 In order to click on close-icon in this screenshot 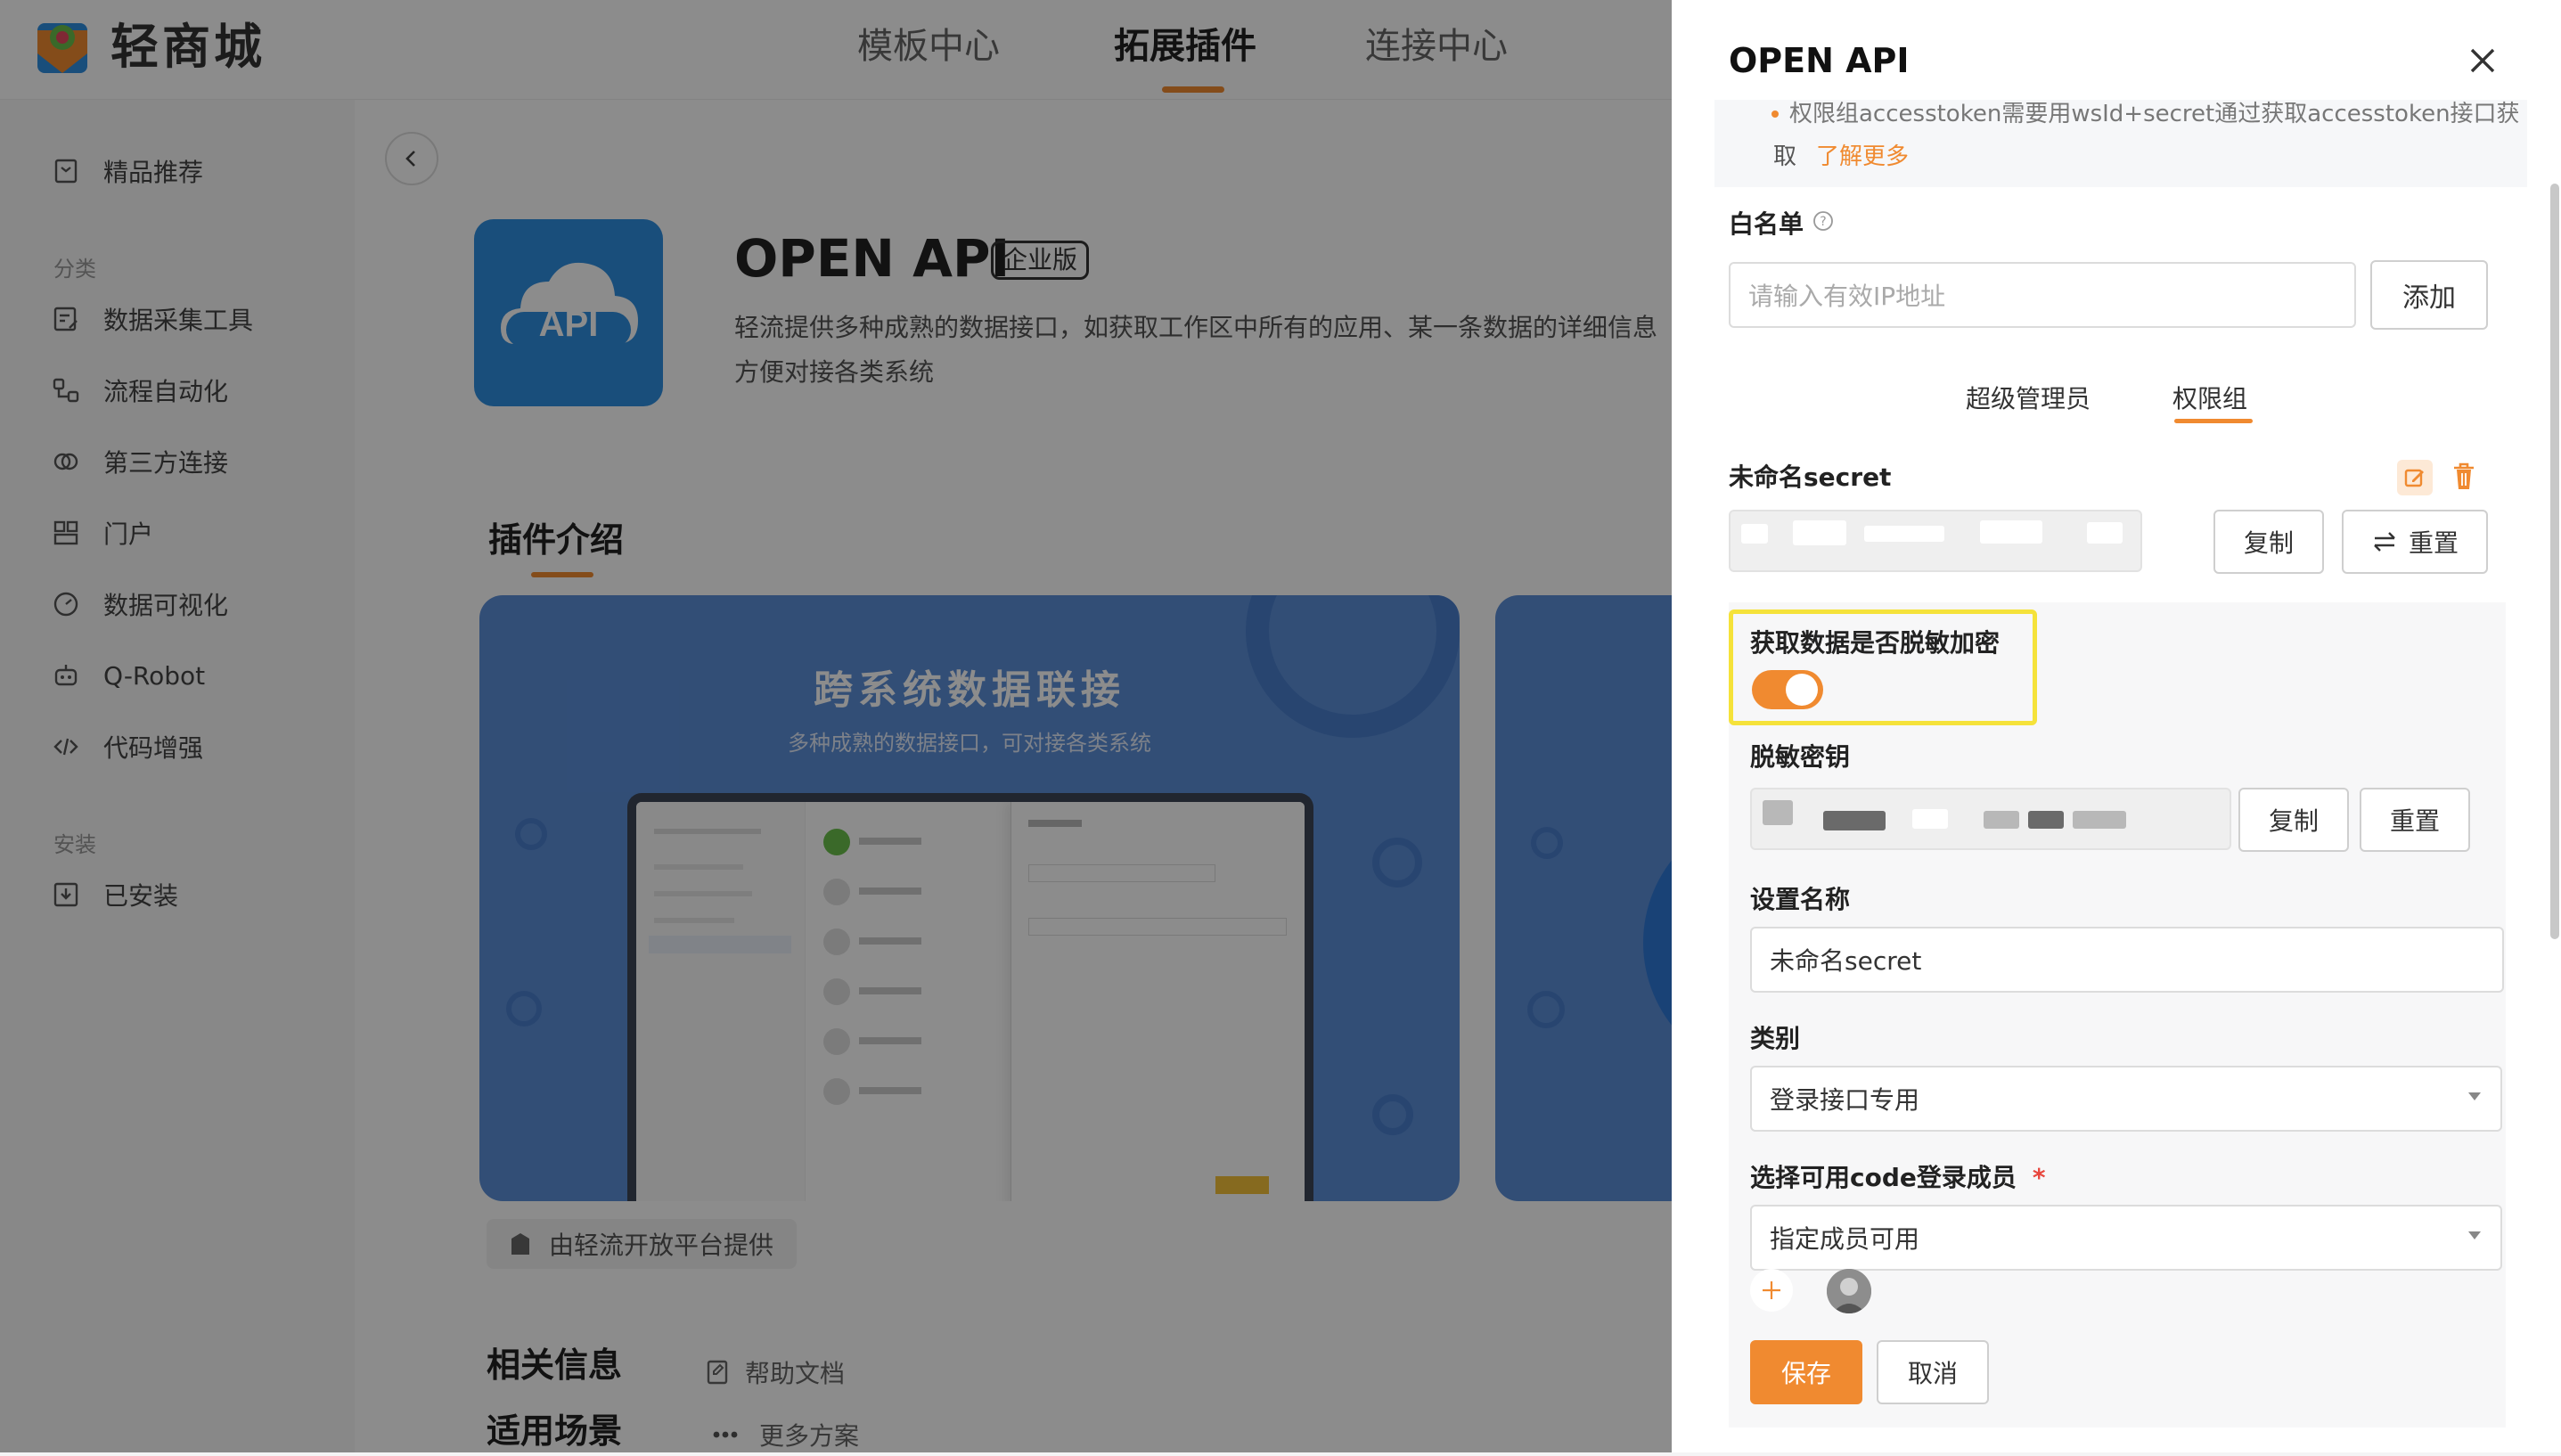, I will do `click(2482, 61)`.